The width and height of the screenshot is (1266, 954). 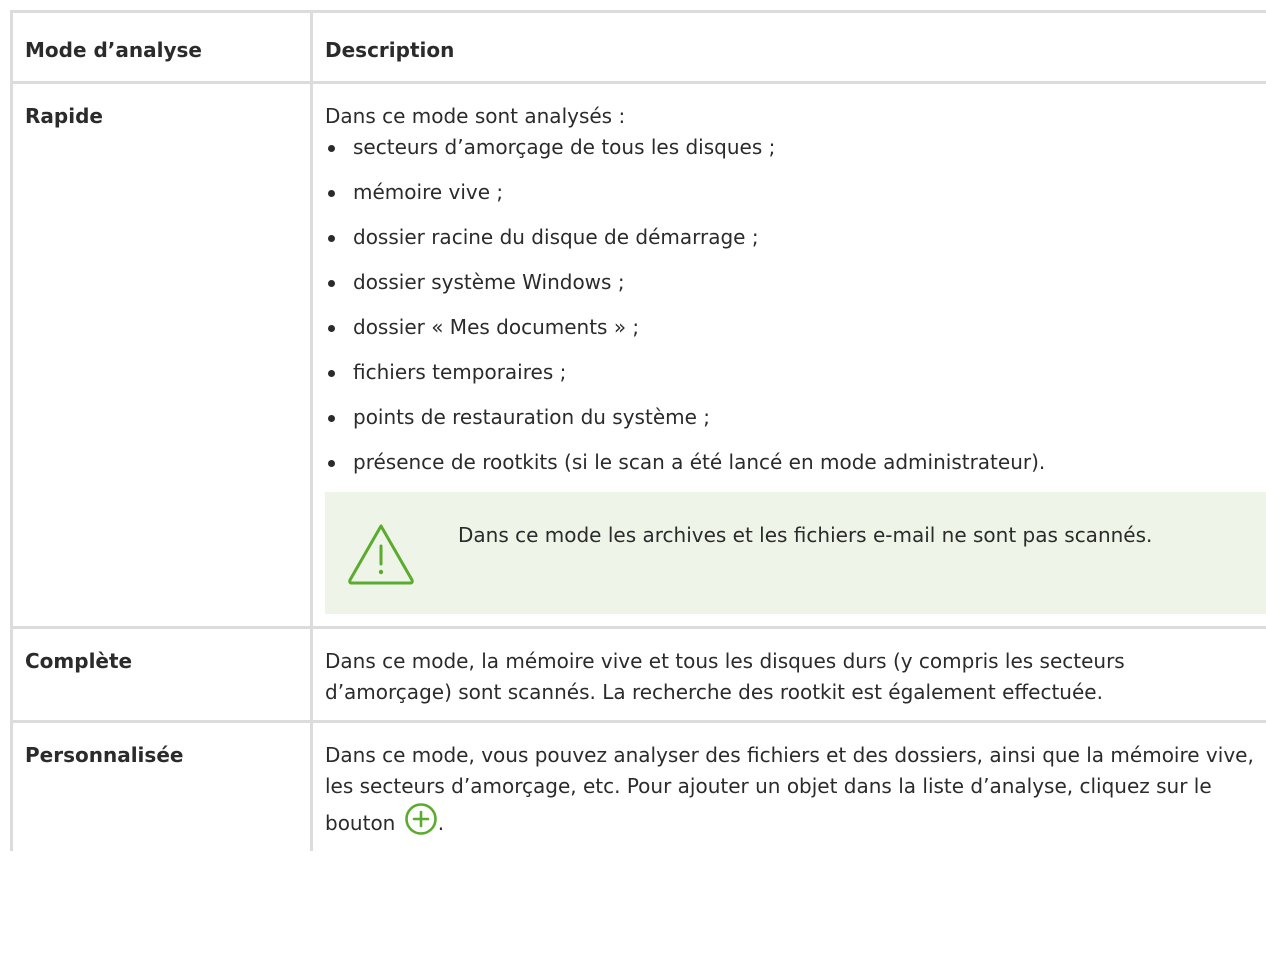 What do you see at coordinates (381, 554) in the screenshot?
I see `warning-triangle-icon` at bounding box center [381, 554].